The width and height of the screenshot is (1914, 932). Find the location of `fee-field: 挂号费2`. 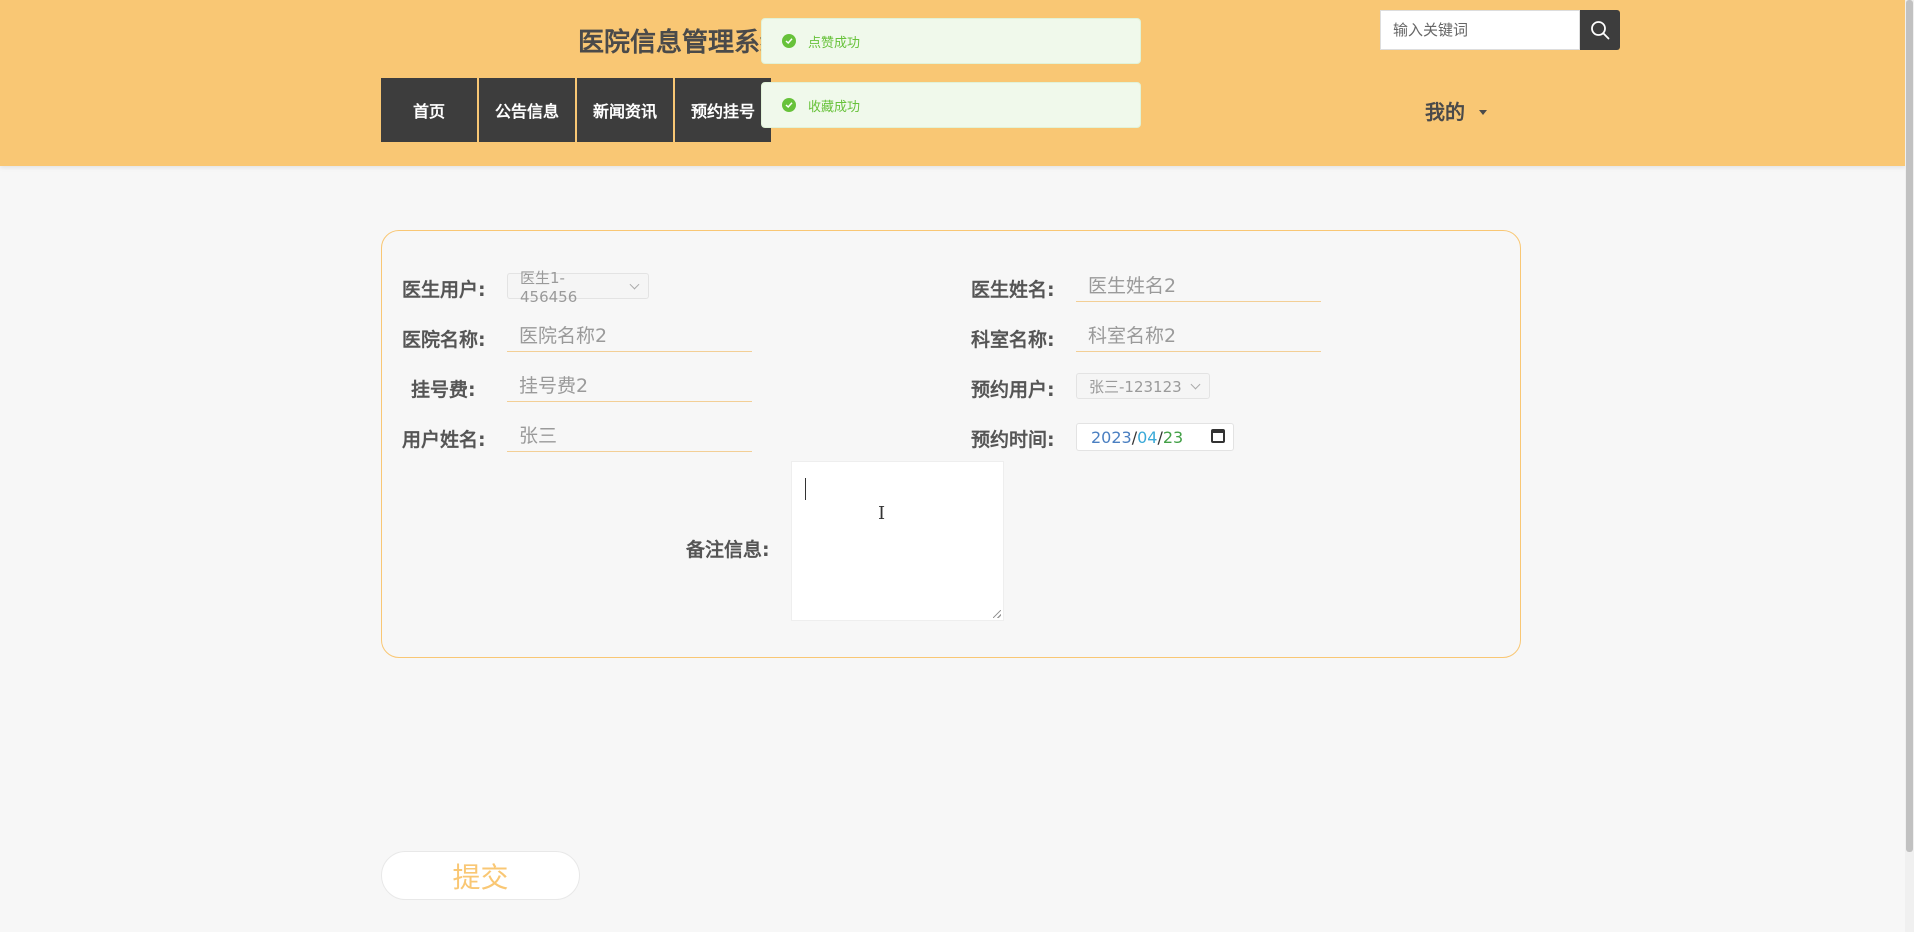

fee-field: 挂号费2 is located at coordinates (629, 386).